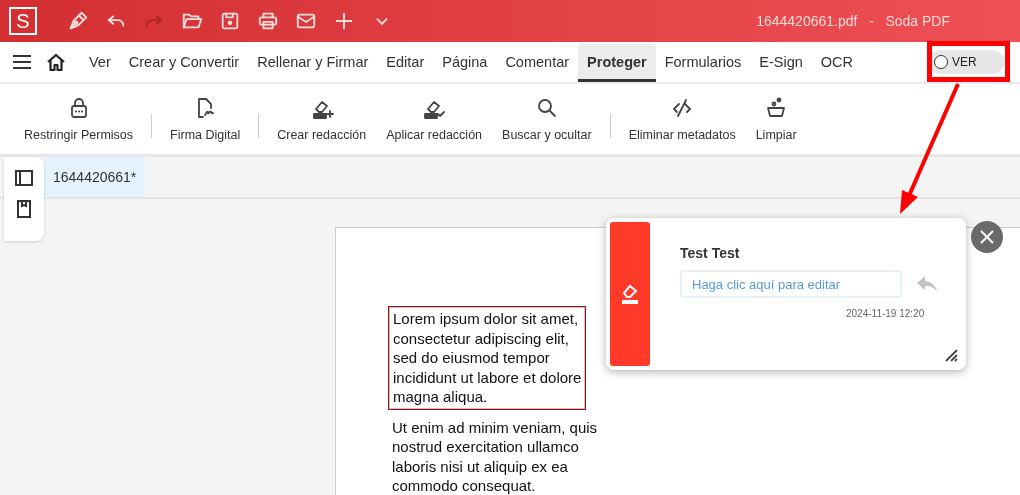  Describe the element at coordinates (100, 63) in the screenshot. I see `menu-tab: Ver` at that location.